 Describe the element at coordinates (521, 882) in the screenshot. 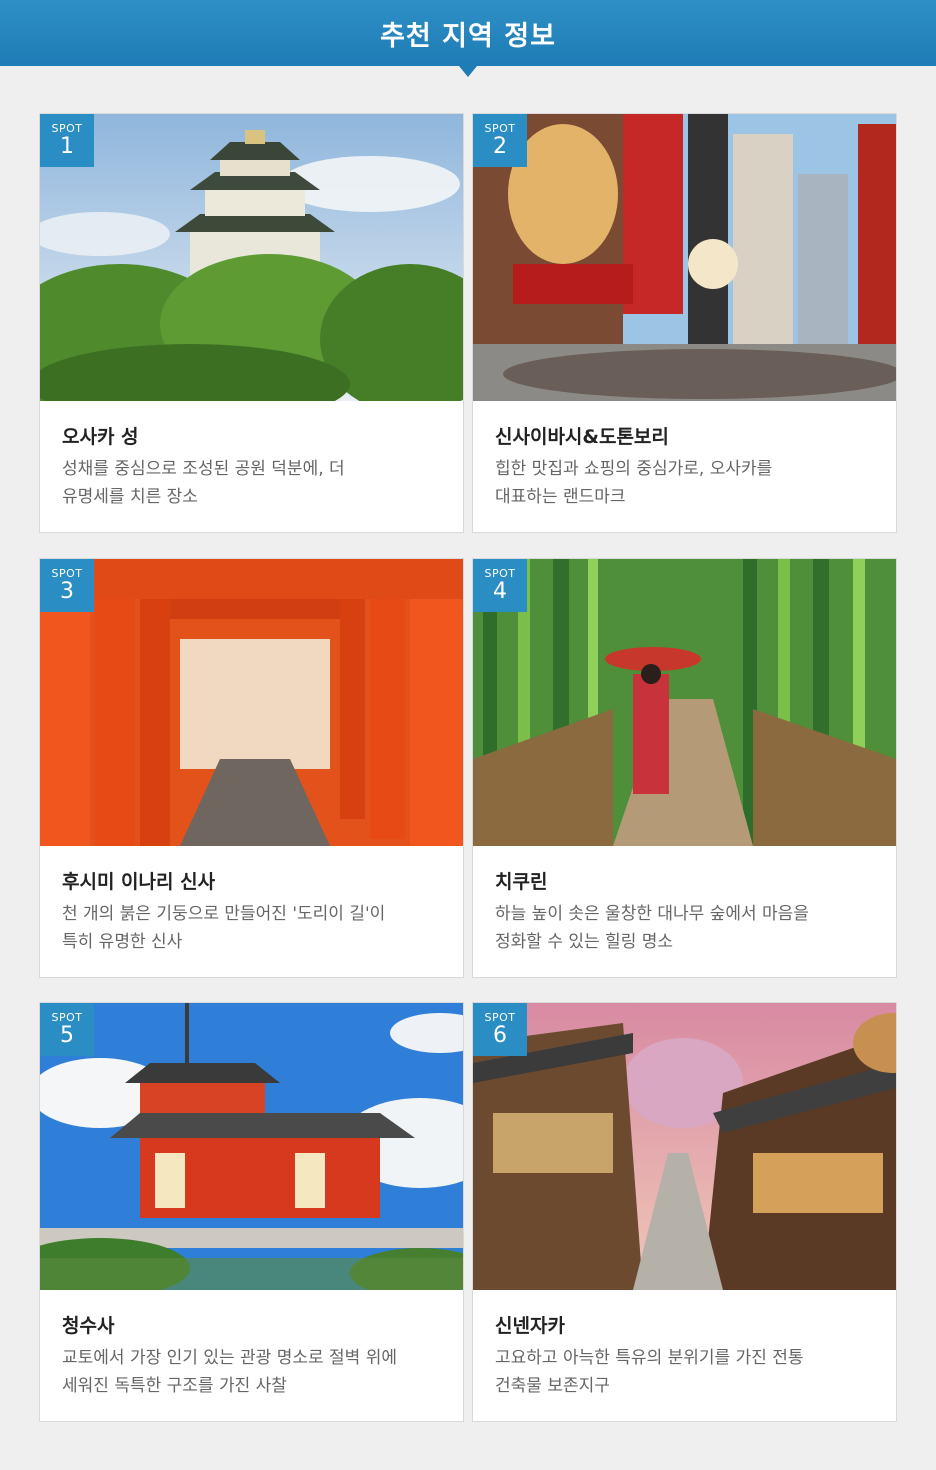

I see `spot-title: 치쿠린` at that location.